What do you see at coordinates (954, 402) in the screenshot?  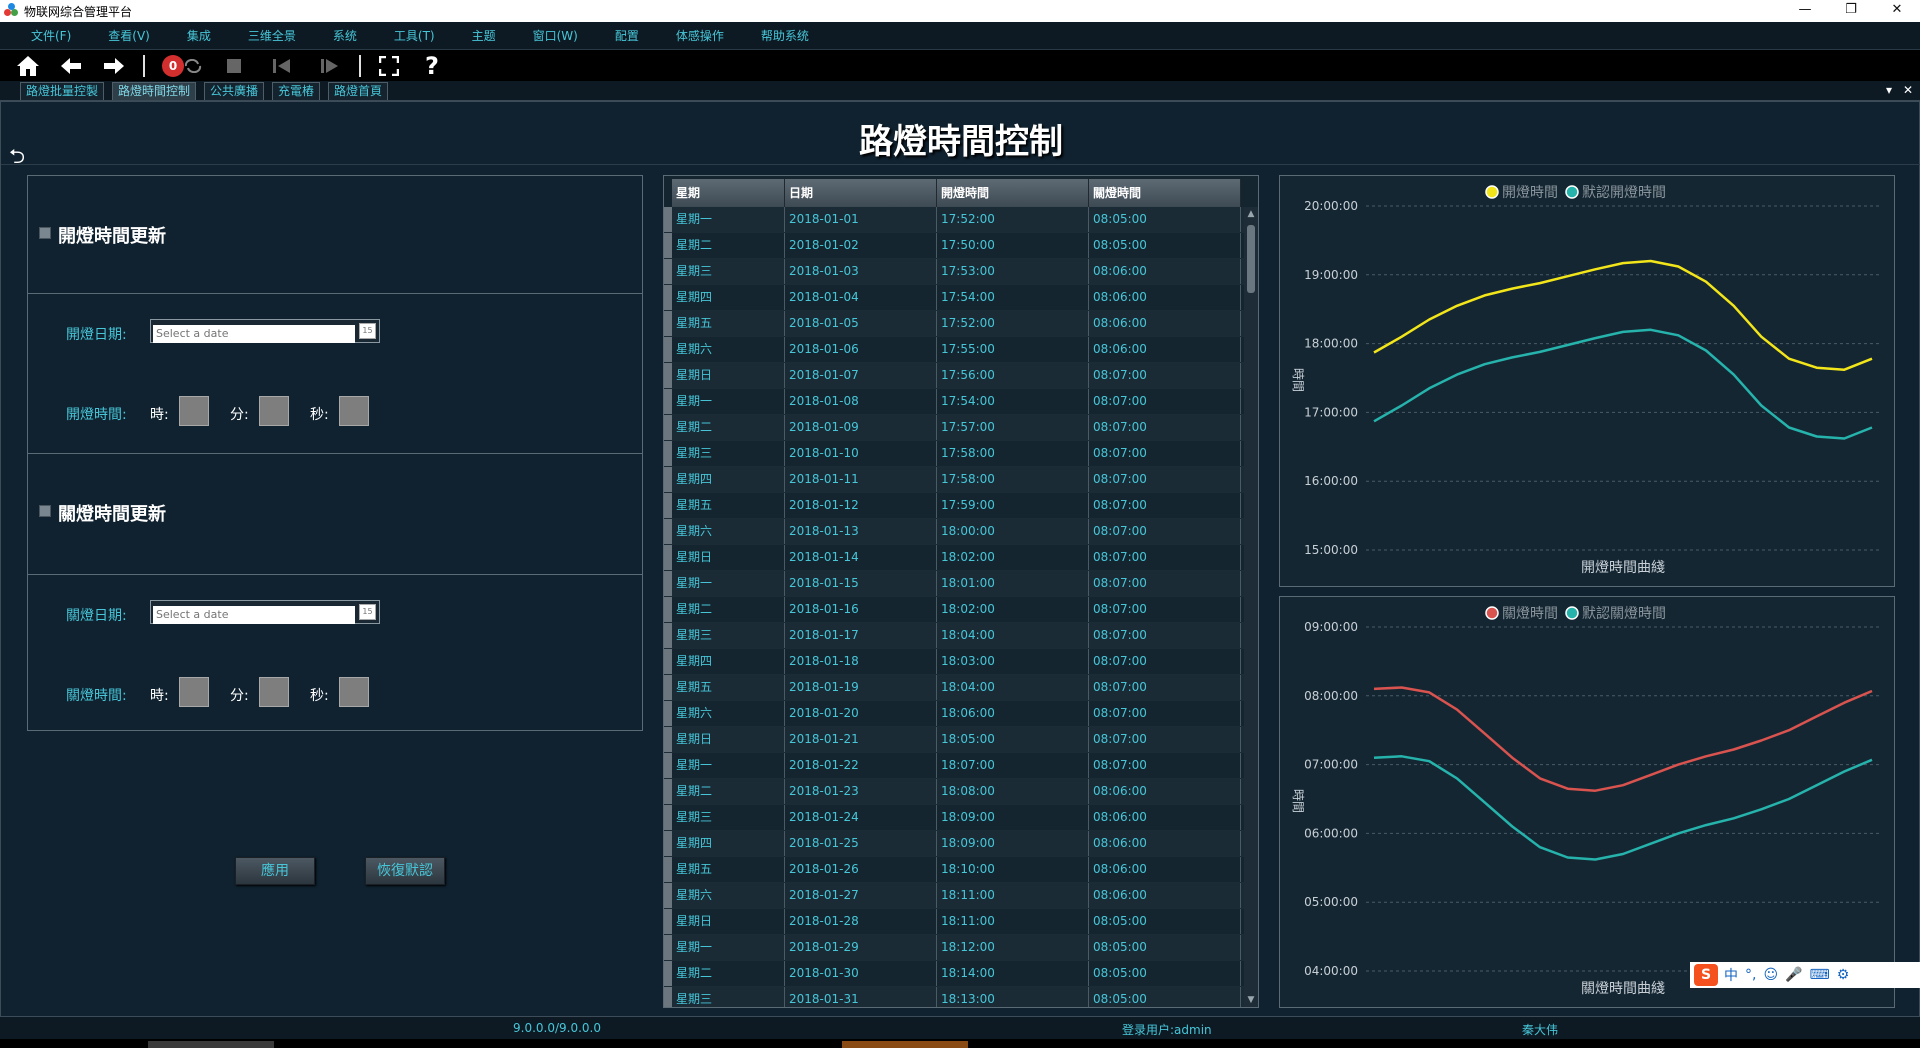 I see `table-row: 星期一 2018-01-08 17:54:00 08:07:00` at bounding box center [954, 402].